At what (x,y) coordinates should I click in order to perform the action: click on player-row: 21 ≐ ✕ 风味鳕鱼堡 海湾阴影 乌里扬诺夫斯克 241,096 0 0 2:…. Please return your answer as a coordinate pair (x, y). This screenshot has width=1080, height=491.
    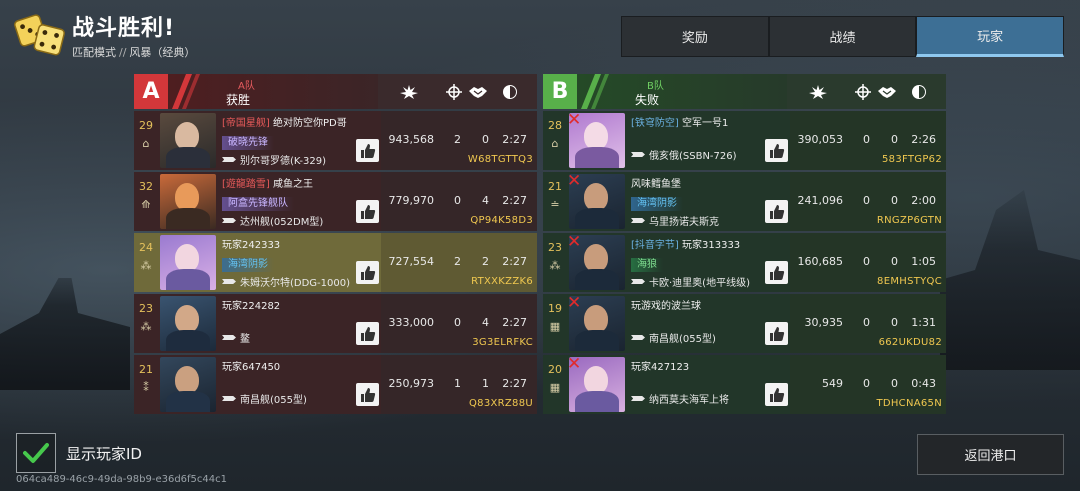
    Looking at the image, I should click on (744, 201).